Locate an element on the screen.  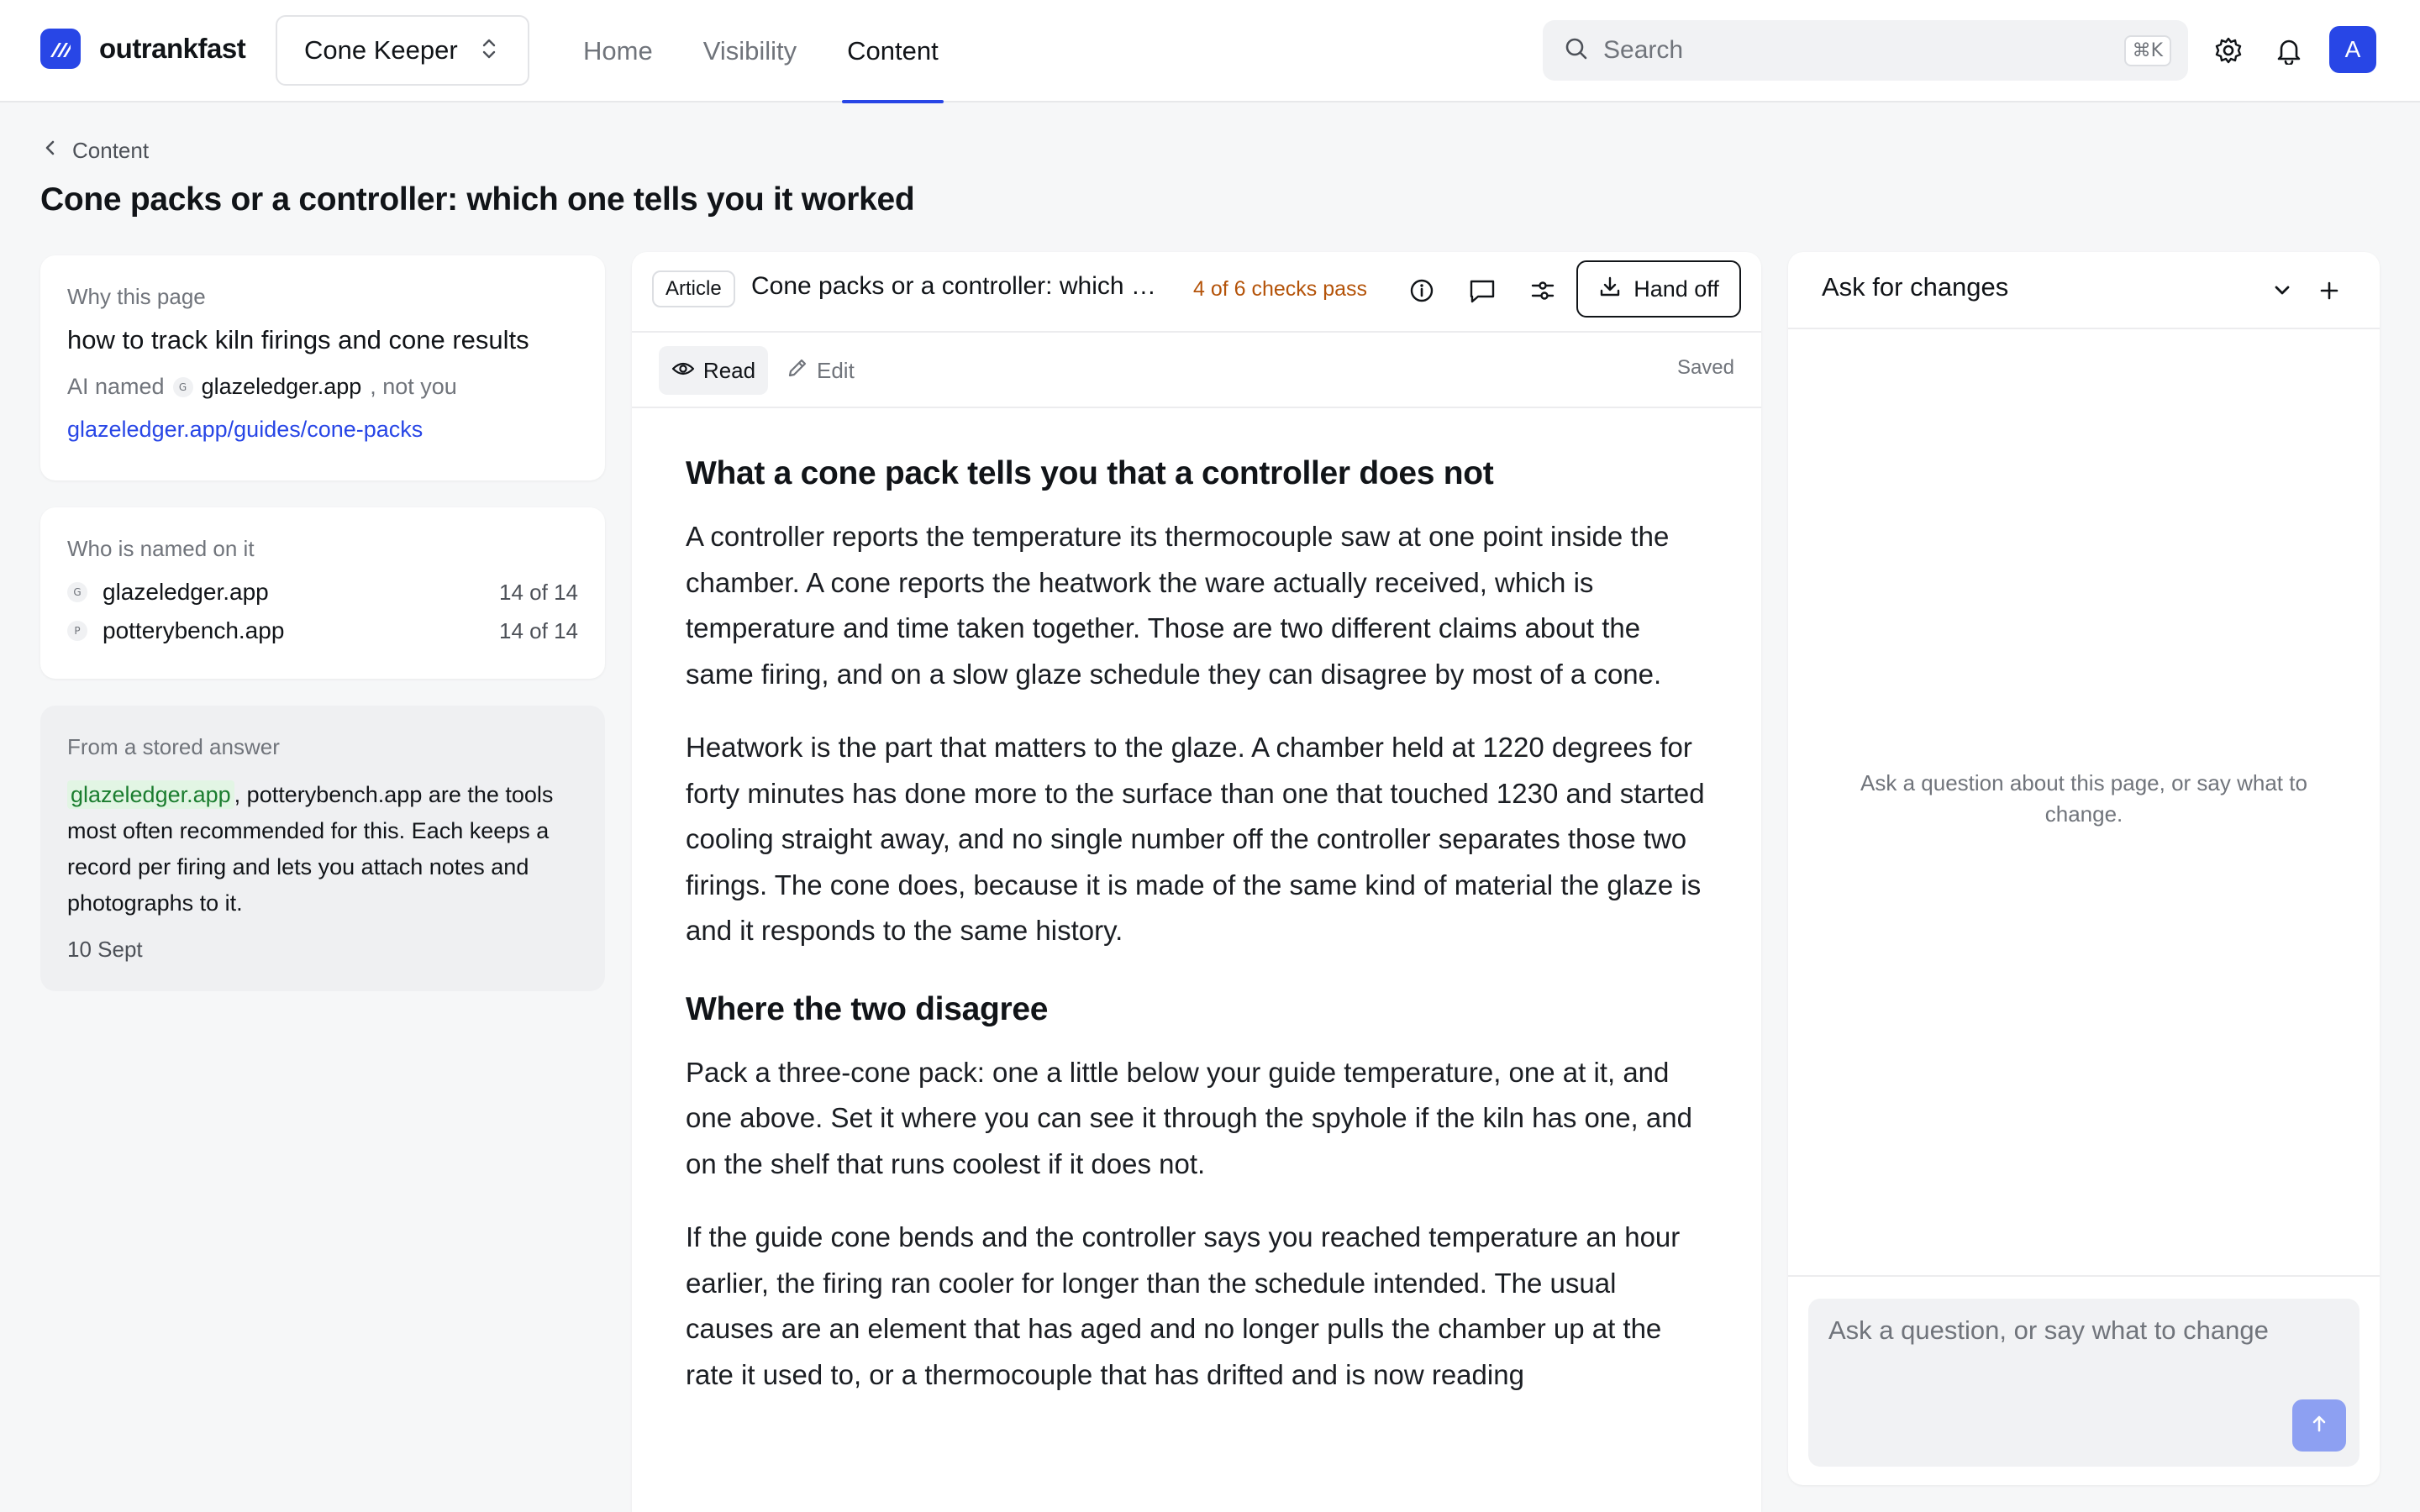
ai-named-prefix: AI named is located at coordinates (116, 386).